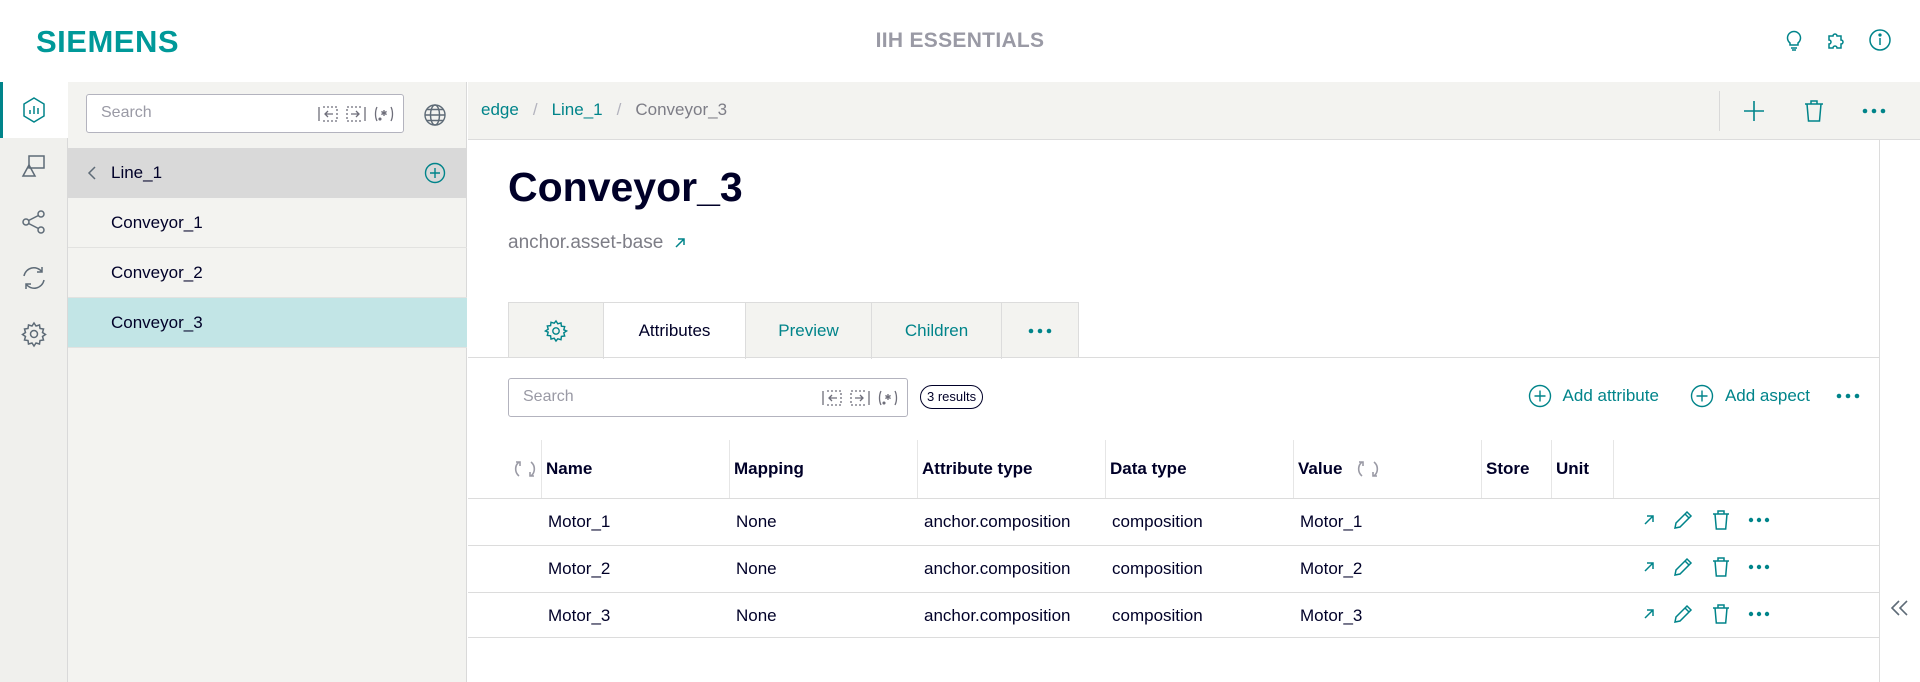  I want to click on tree-item-conveyor-3: Conveyor_3, so click(267, 323).